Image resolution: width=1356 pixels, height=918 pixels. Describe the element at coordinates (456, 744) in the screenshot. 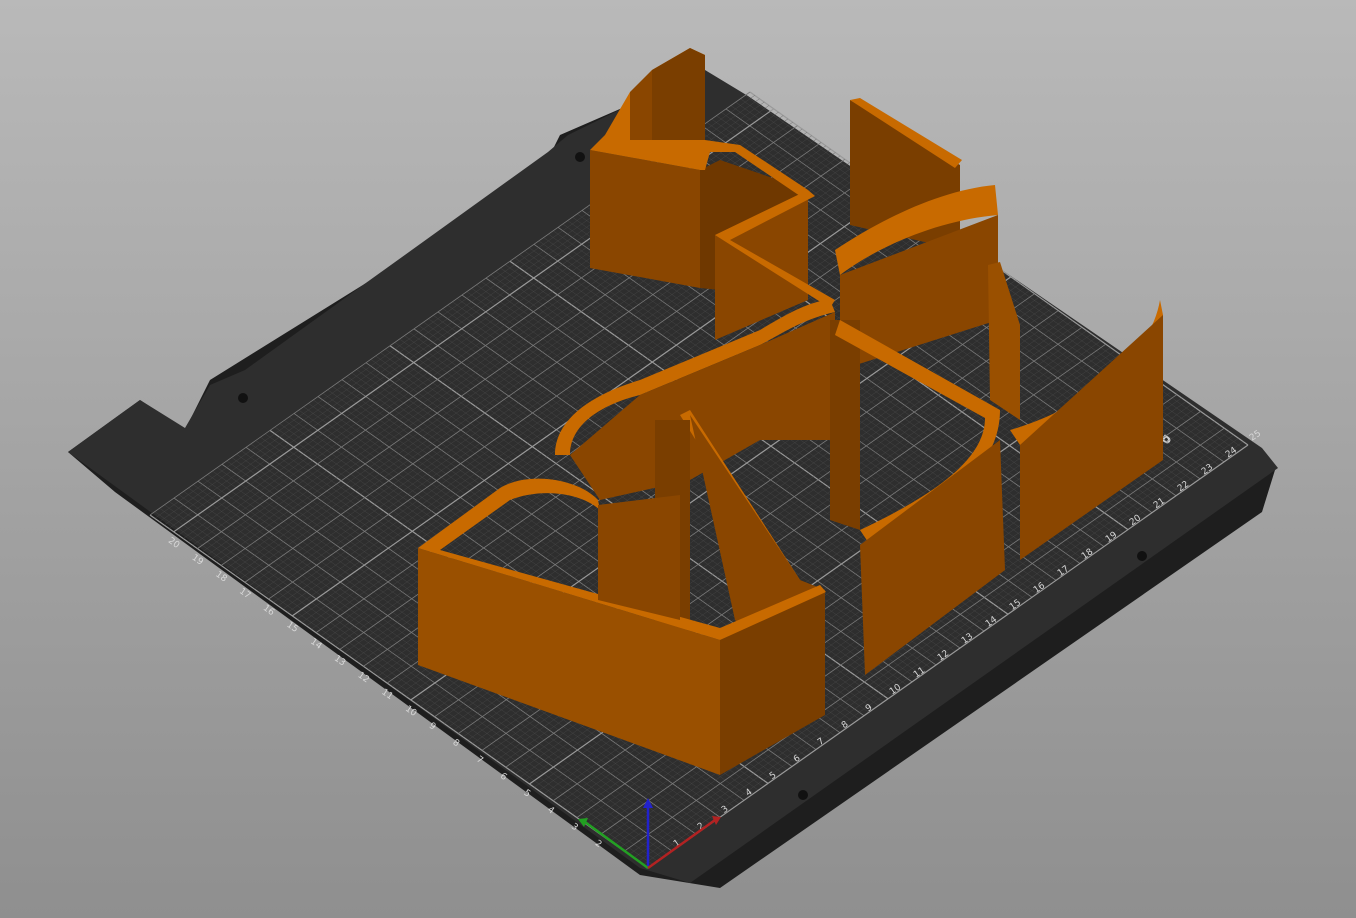

I see `y-tick-label: 8` at that location.